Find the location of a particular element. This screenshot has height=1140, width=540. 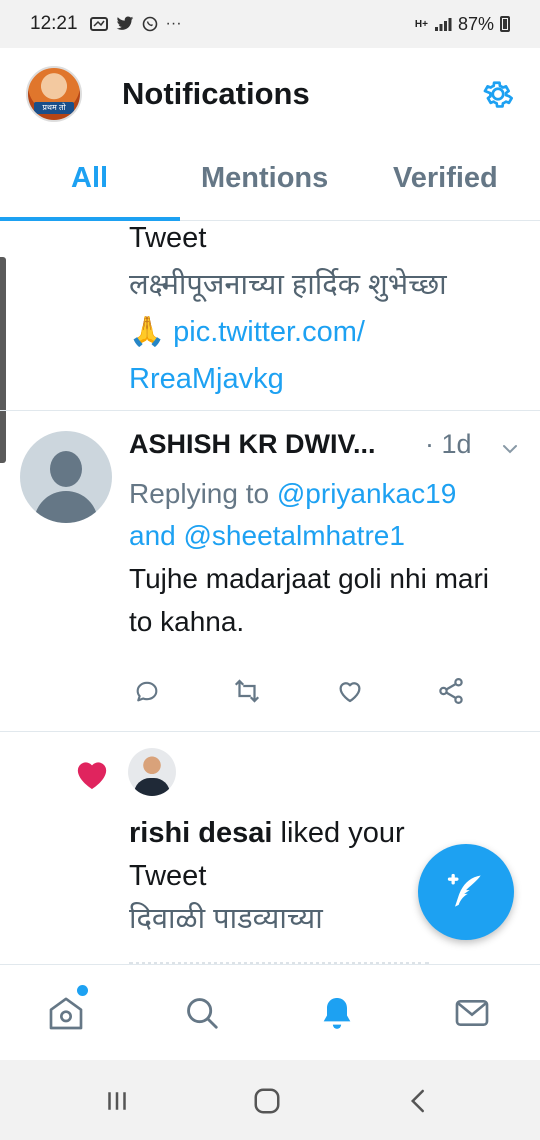

chevron-down-icon is located at coordinates (510, 449).